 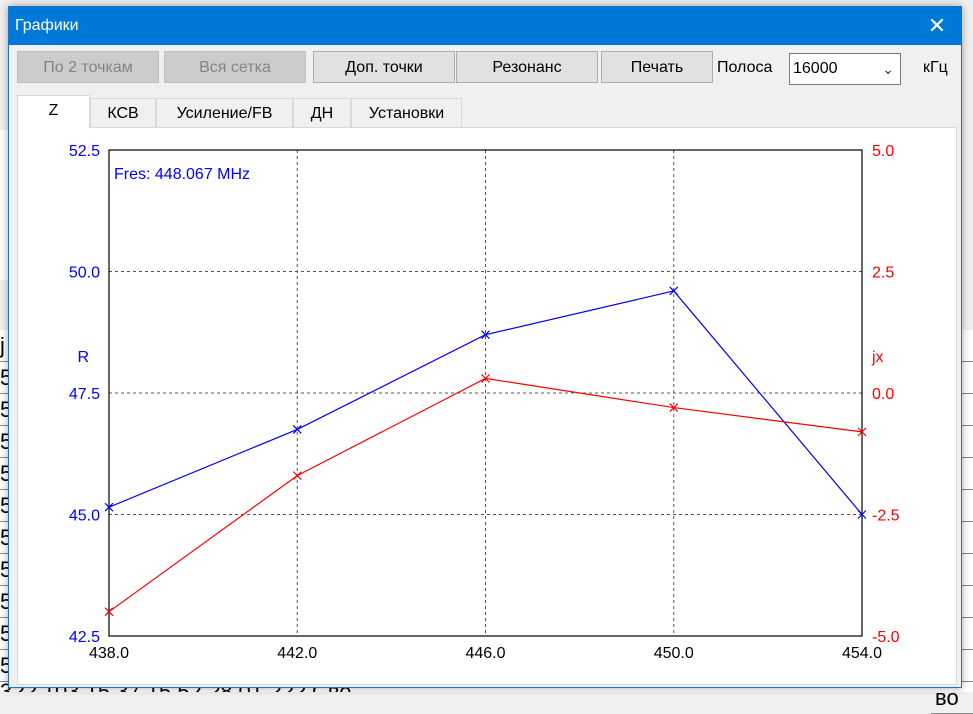 What do you see at coordinates (674, 653) in the screenshot?
I see `x-tick-label: 450.0` at bounding box center [674, 653].